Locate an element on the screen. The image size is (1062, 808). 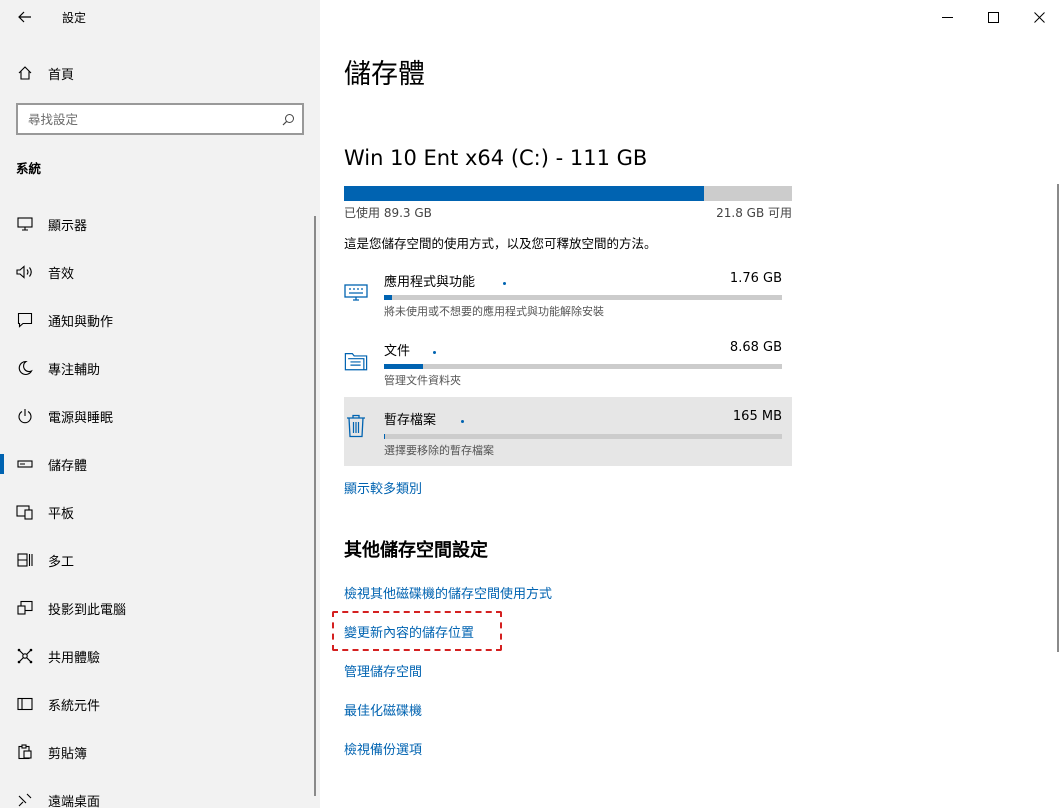
notification-icon is located at coordinates (24, 320).